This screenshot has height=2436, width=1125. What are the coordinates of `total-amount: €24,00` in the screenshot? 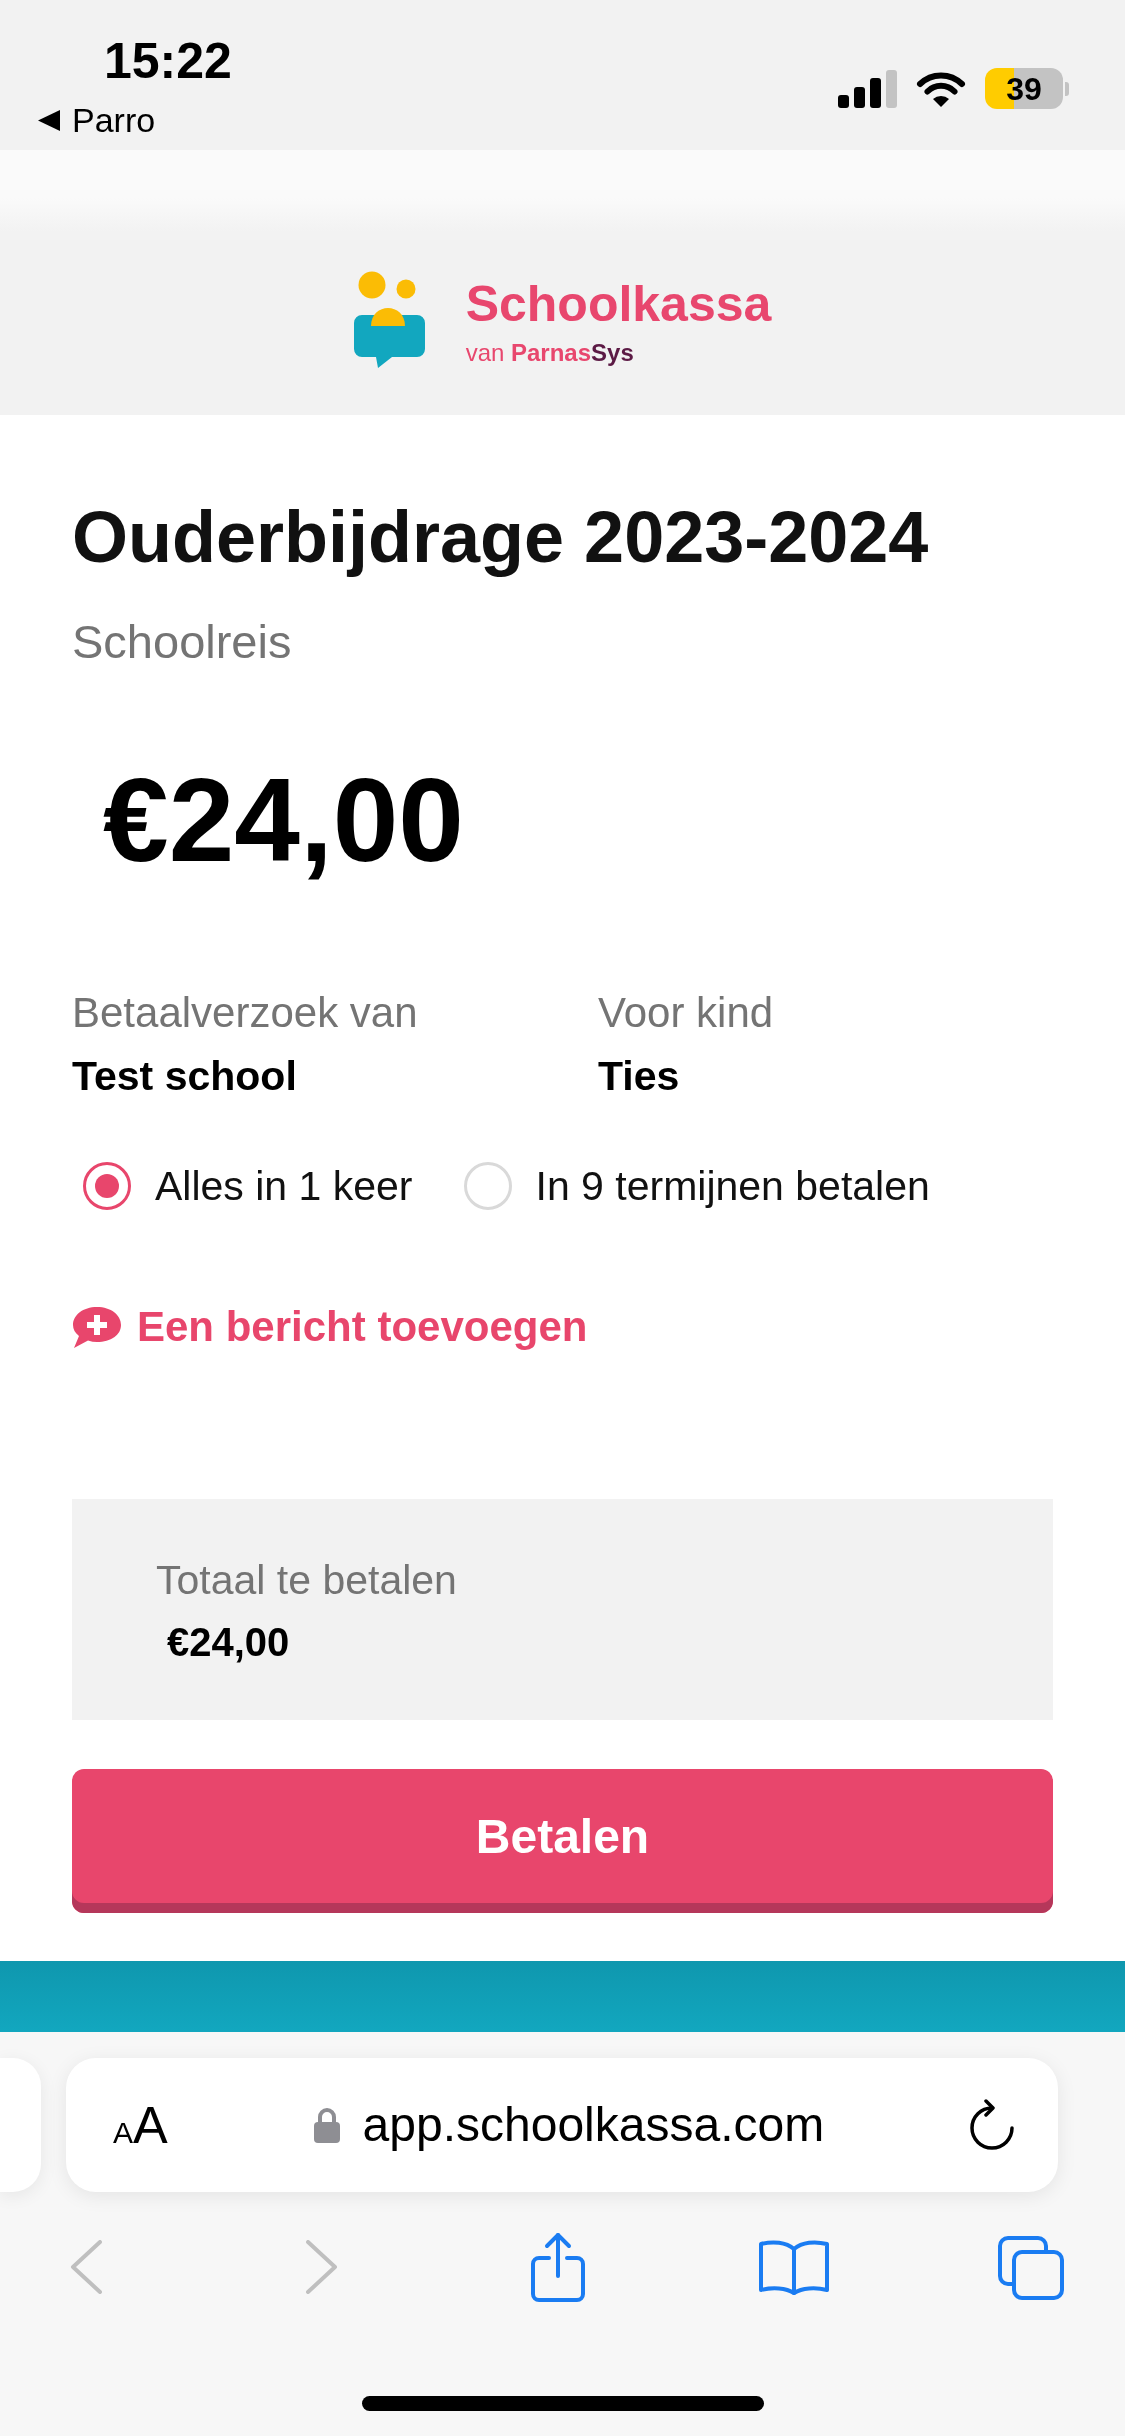 It's located at (228, 1642).